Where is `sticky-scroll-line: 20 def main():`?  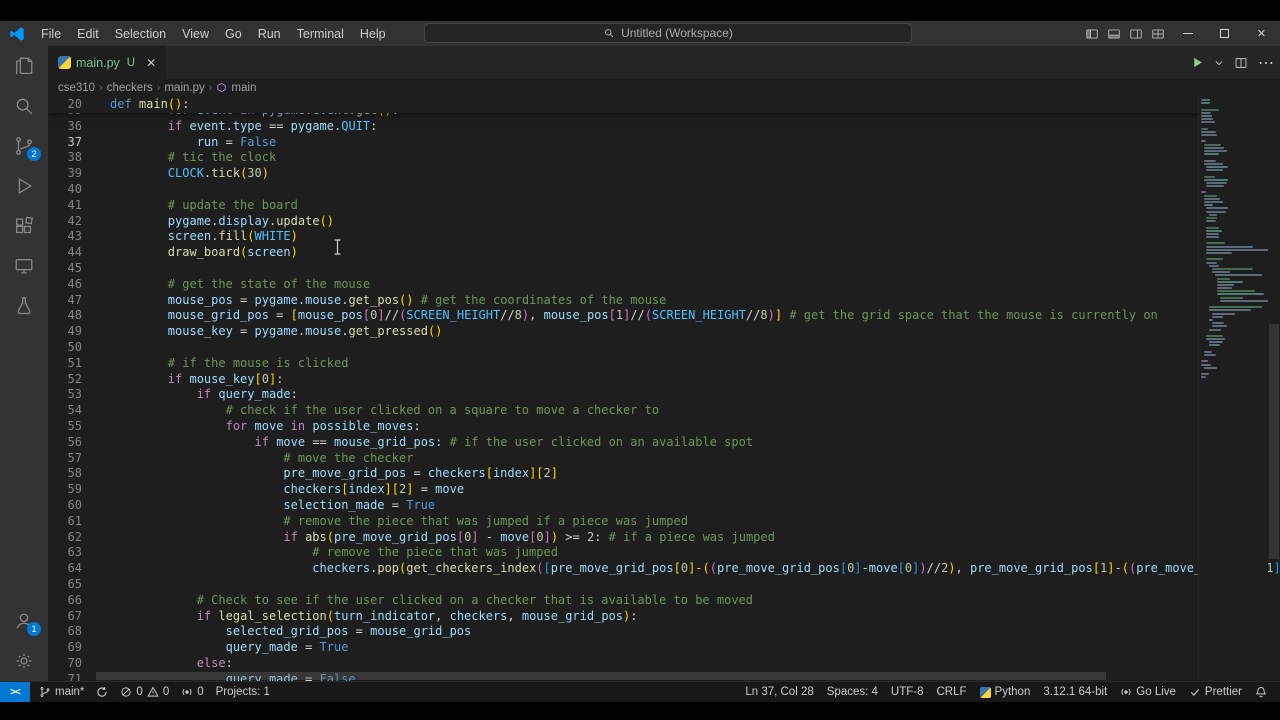 sticky-scroll-line: 20 def main(): is located at coordinates (623, 104).